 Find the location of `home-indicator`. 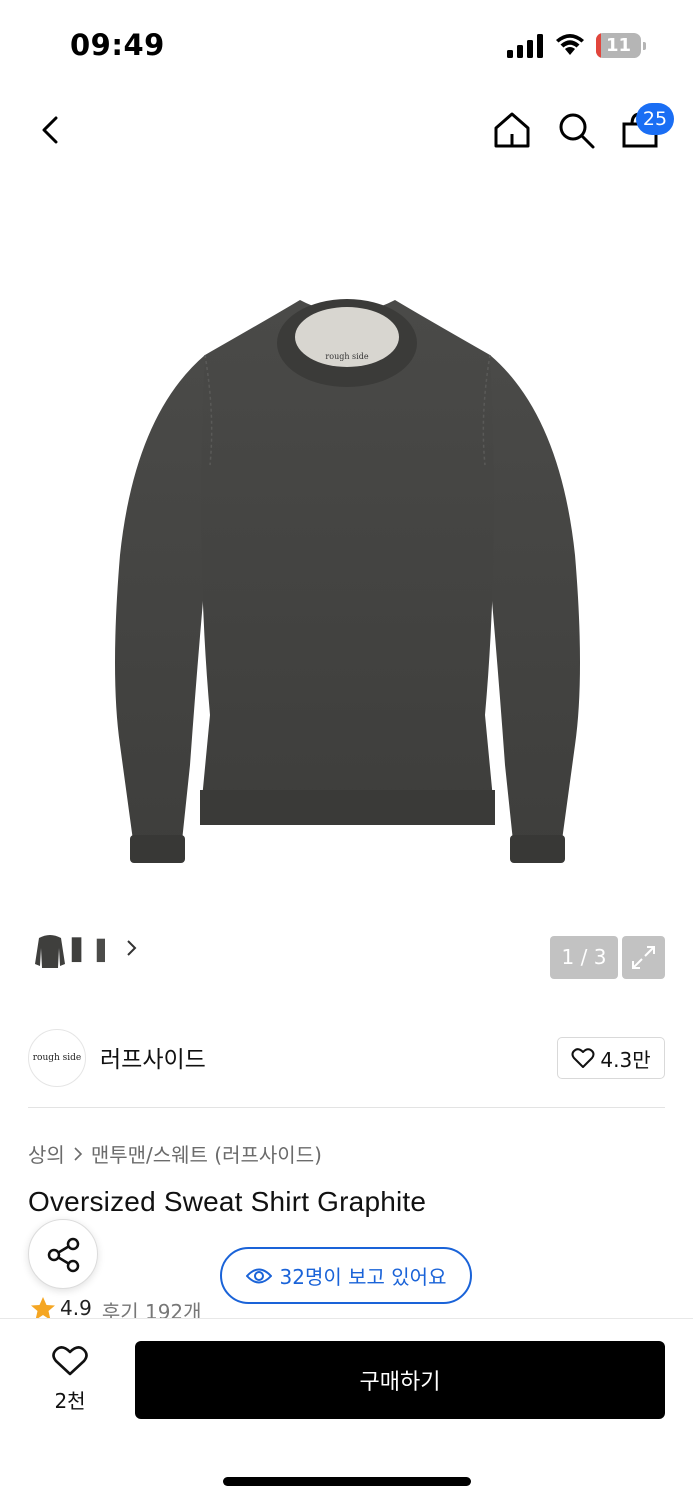

home-indicator is located at coordinates (347, 1481).